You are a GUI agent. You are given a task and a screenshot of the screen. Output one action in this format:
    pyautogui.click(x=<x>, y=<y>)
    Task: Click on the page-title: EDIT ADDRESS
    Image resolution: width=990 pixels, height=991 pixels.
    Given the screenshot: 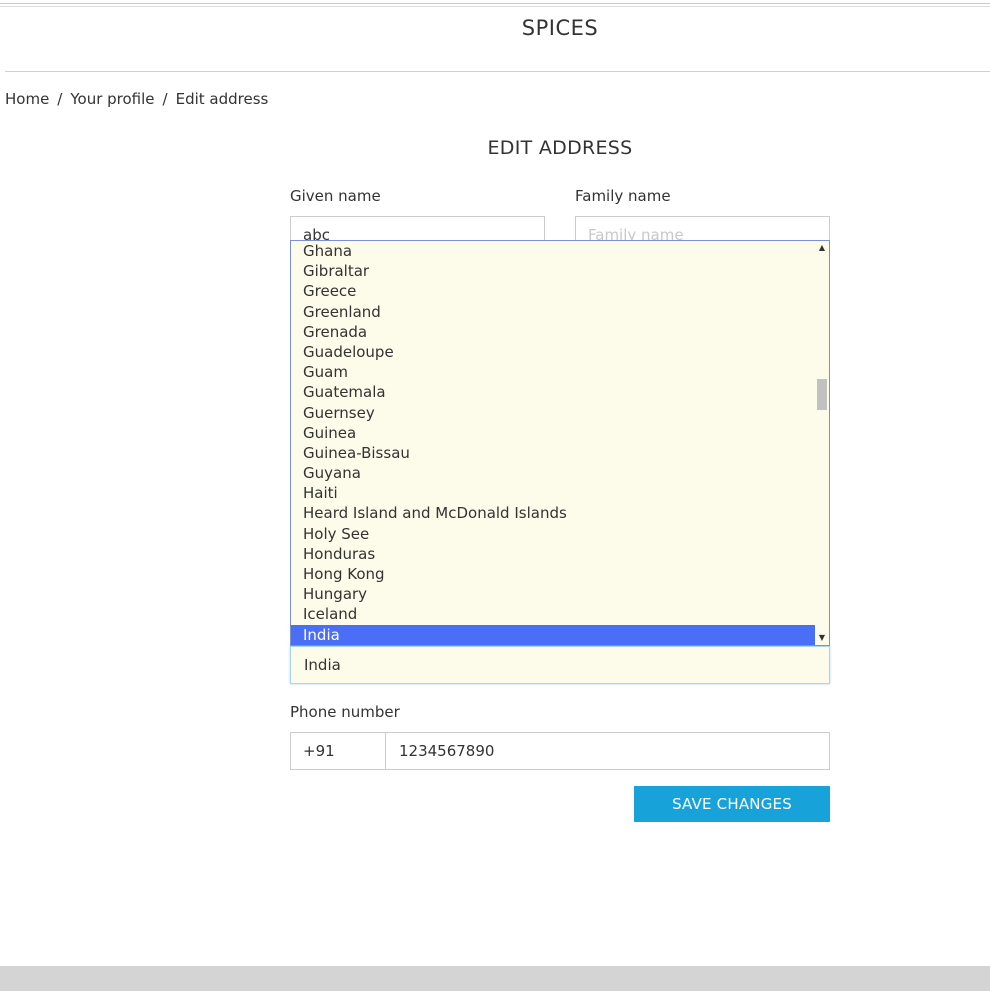 What is the action you would take?
    pyautogui.click(x=560, y=148)
    